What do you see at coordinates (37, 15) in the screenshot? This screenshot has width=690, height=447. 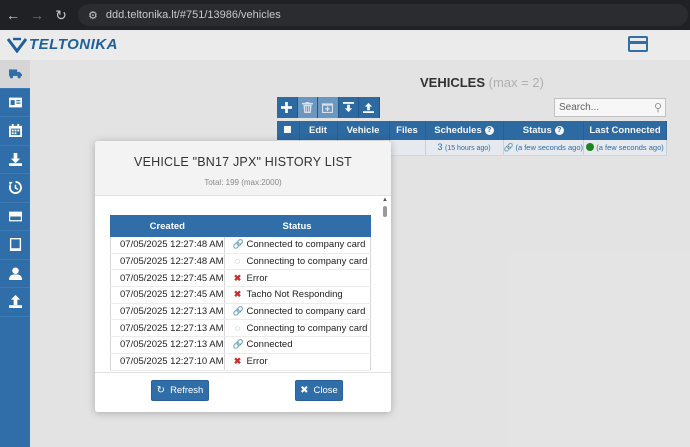 I see `forward-icon: →` at bounding box center [37, 15].